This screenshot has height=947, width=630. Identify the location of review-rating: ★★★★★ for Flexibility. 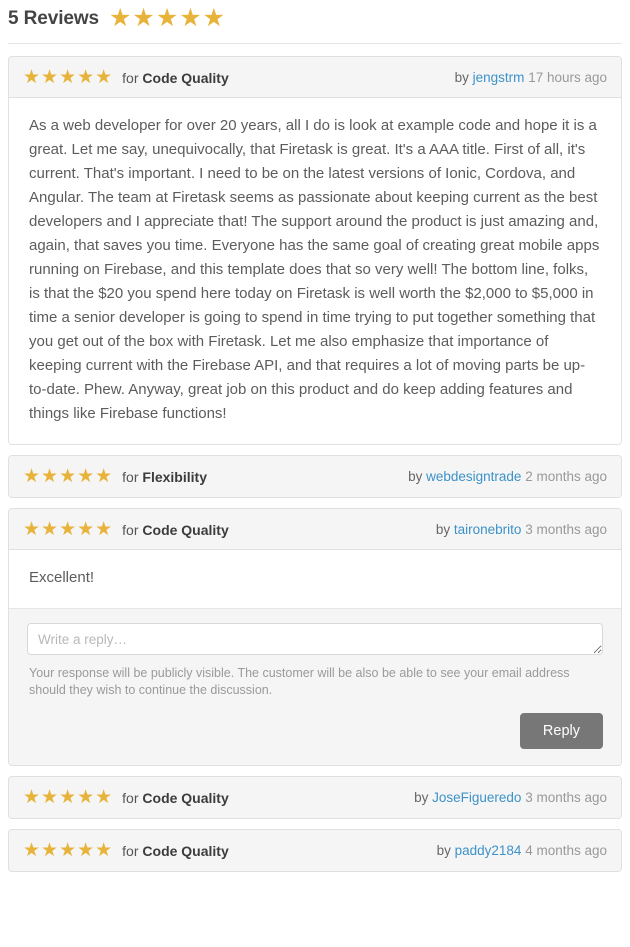
(115, 476).